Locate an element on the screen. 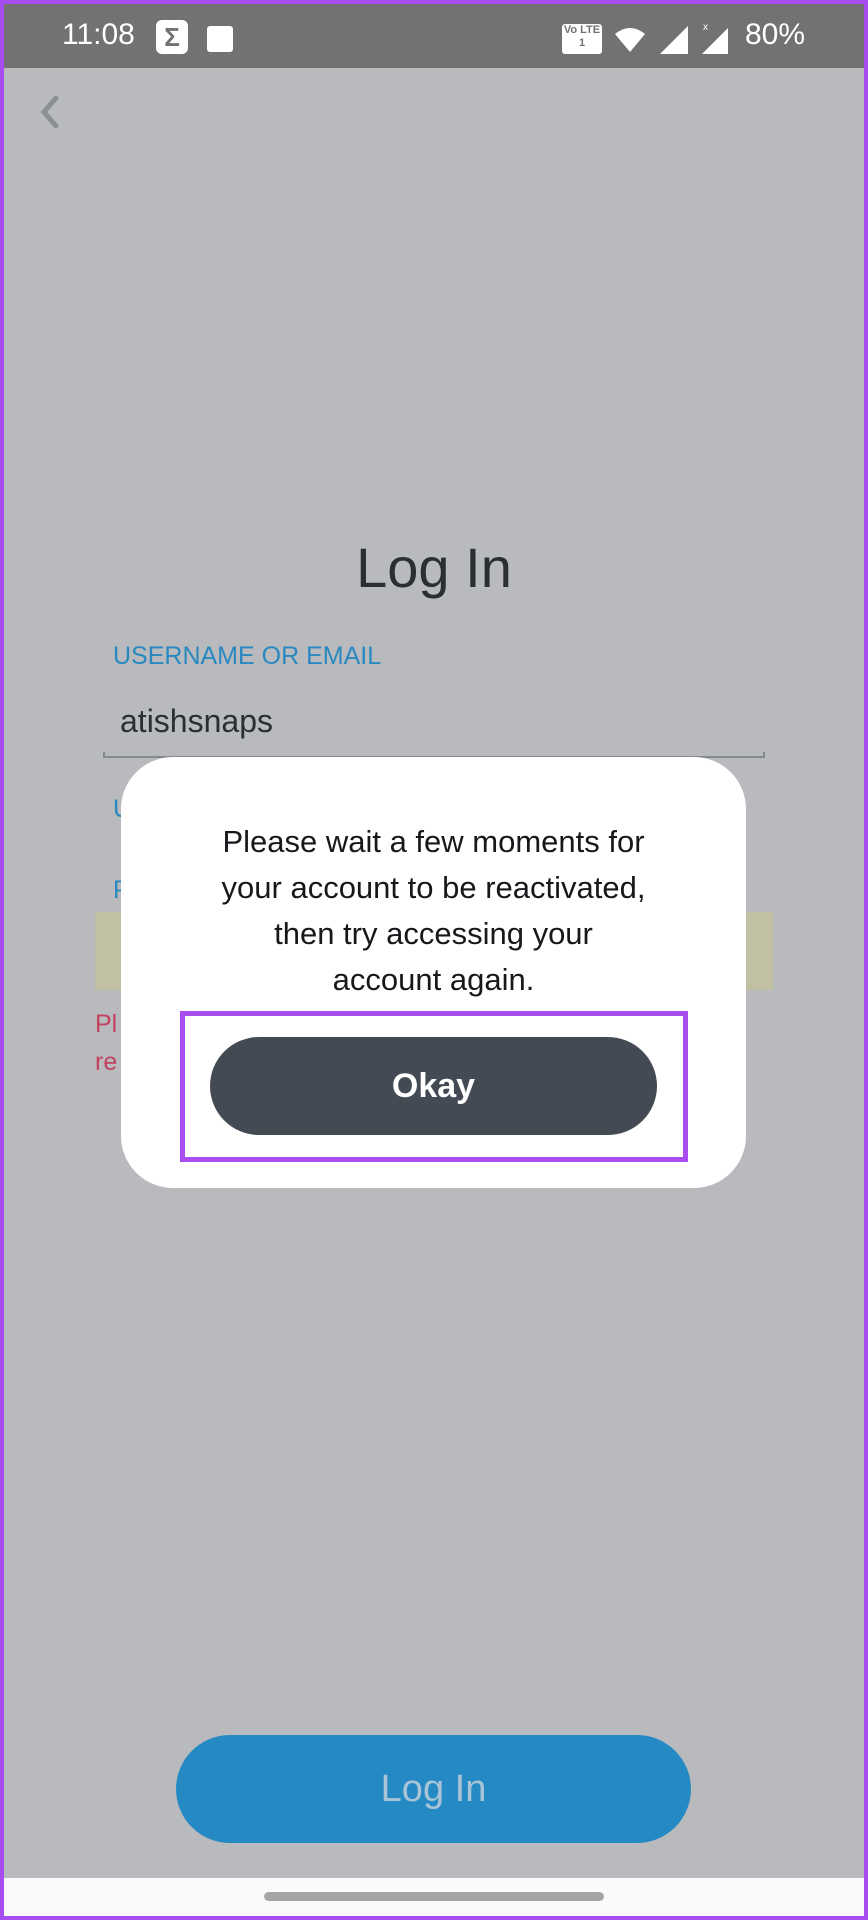 This screenshot has height=1920, width=868. message-line: then try accessing your is located at coordinates (433, 933).